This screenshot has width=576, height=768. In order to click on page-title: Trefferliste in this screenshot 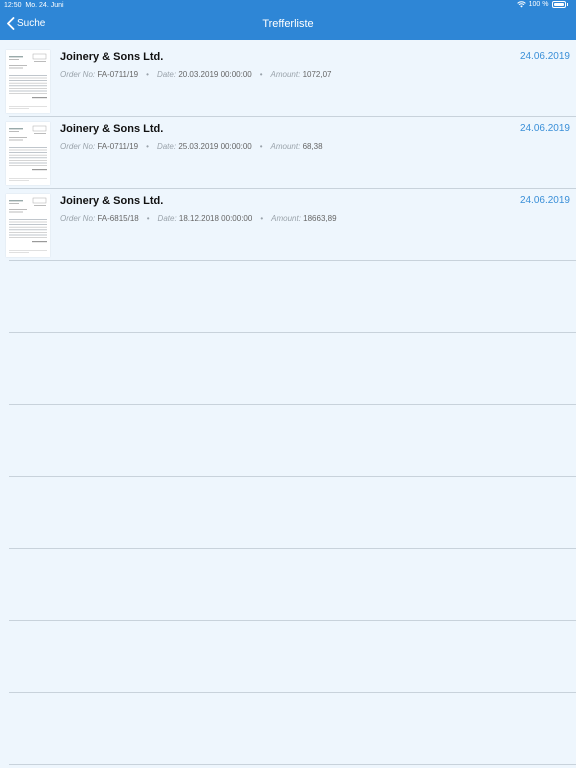, I will do `click(288, 24)`.